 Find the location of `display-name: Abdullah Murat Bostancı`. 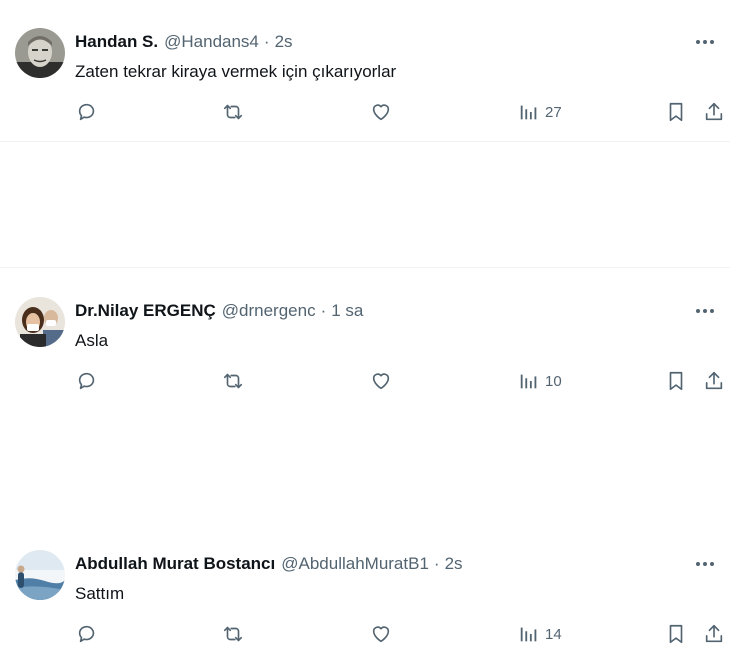

display-name: Abdullah Murat Bostancı is located at coordinates (175, 564).